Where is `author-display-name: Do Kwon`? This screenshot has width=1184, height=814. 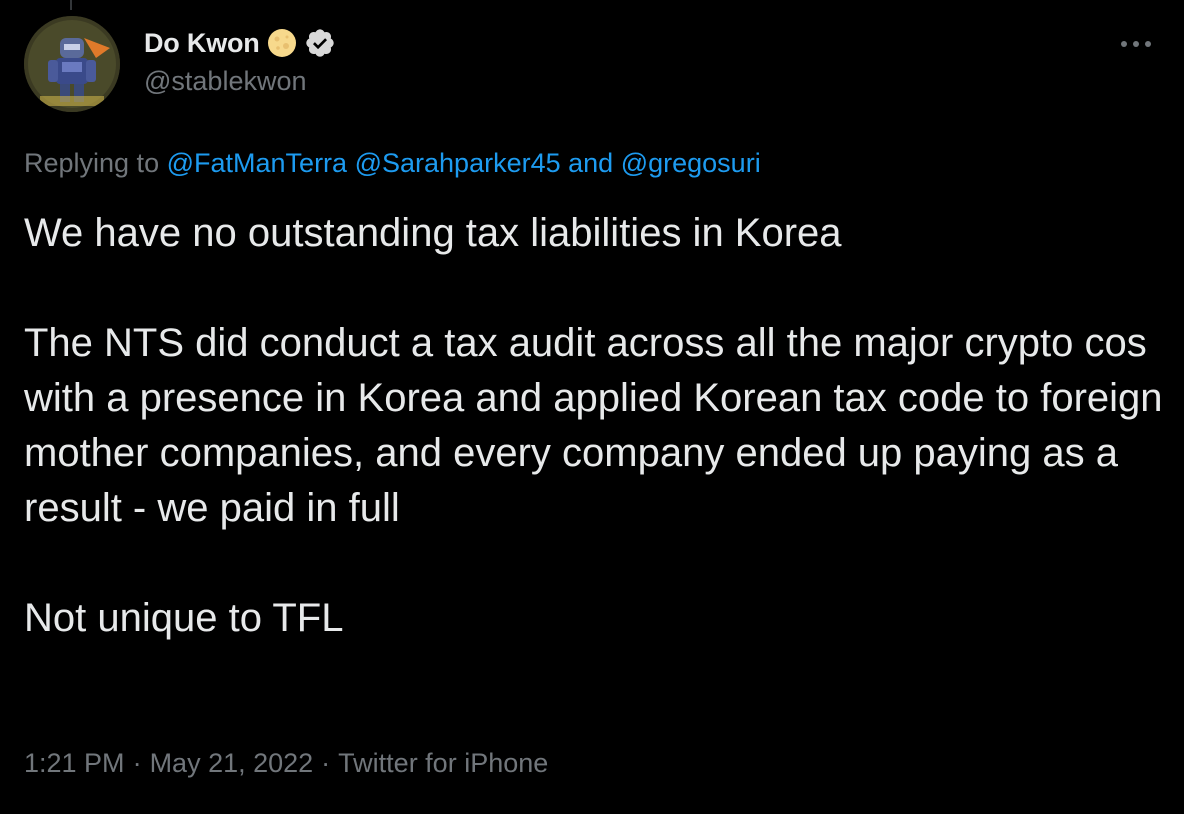 author-display-name: Do Kwon is located at coordinates (202, 43).